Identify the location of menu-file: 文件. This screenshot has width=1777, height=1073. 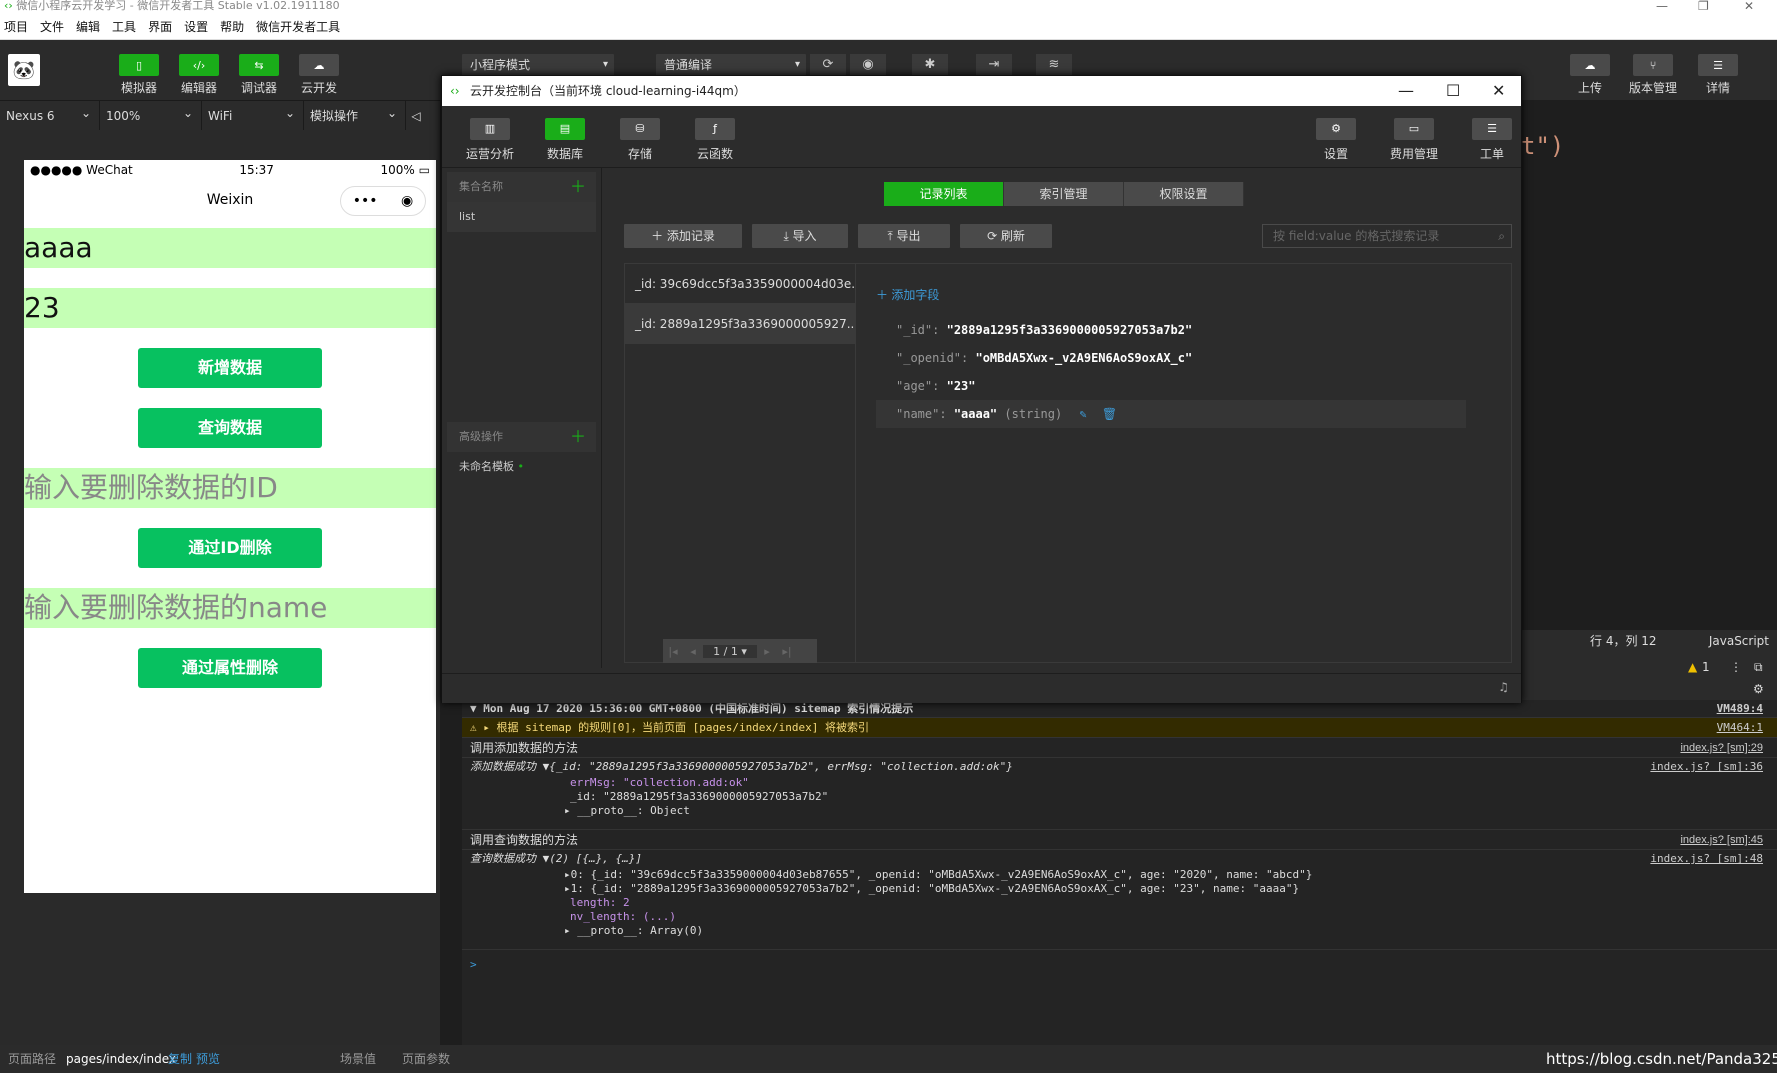
(52, 26).